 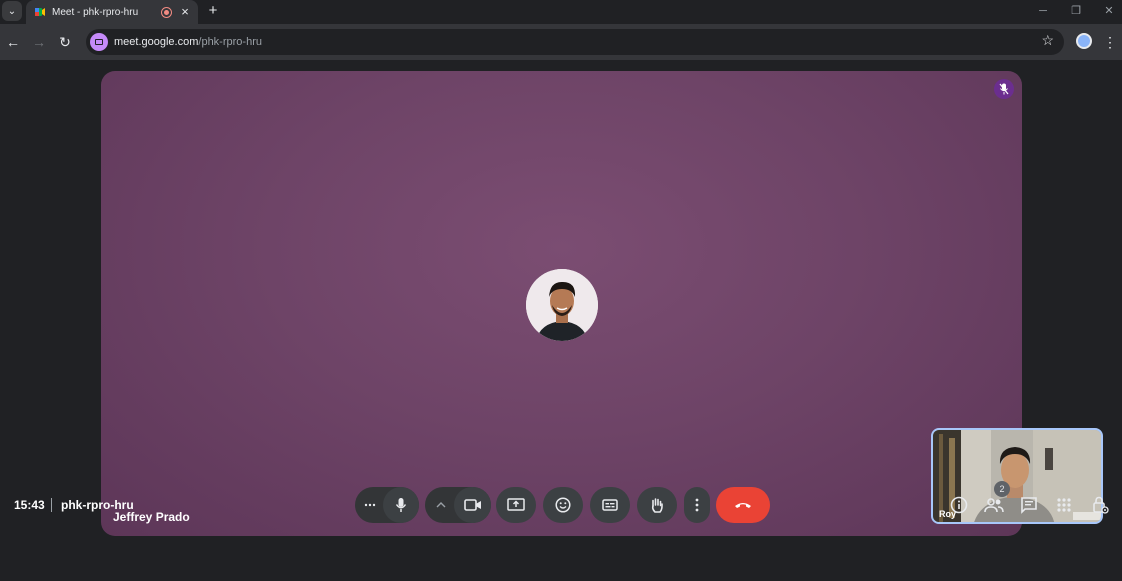 What do you see at coordinates (575, 42) in the screenshot?
I see `address-bar: meet.google.com/phk-rpro-hru ☆` at bounding box center [575, 42].